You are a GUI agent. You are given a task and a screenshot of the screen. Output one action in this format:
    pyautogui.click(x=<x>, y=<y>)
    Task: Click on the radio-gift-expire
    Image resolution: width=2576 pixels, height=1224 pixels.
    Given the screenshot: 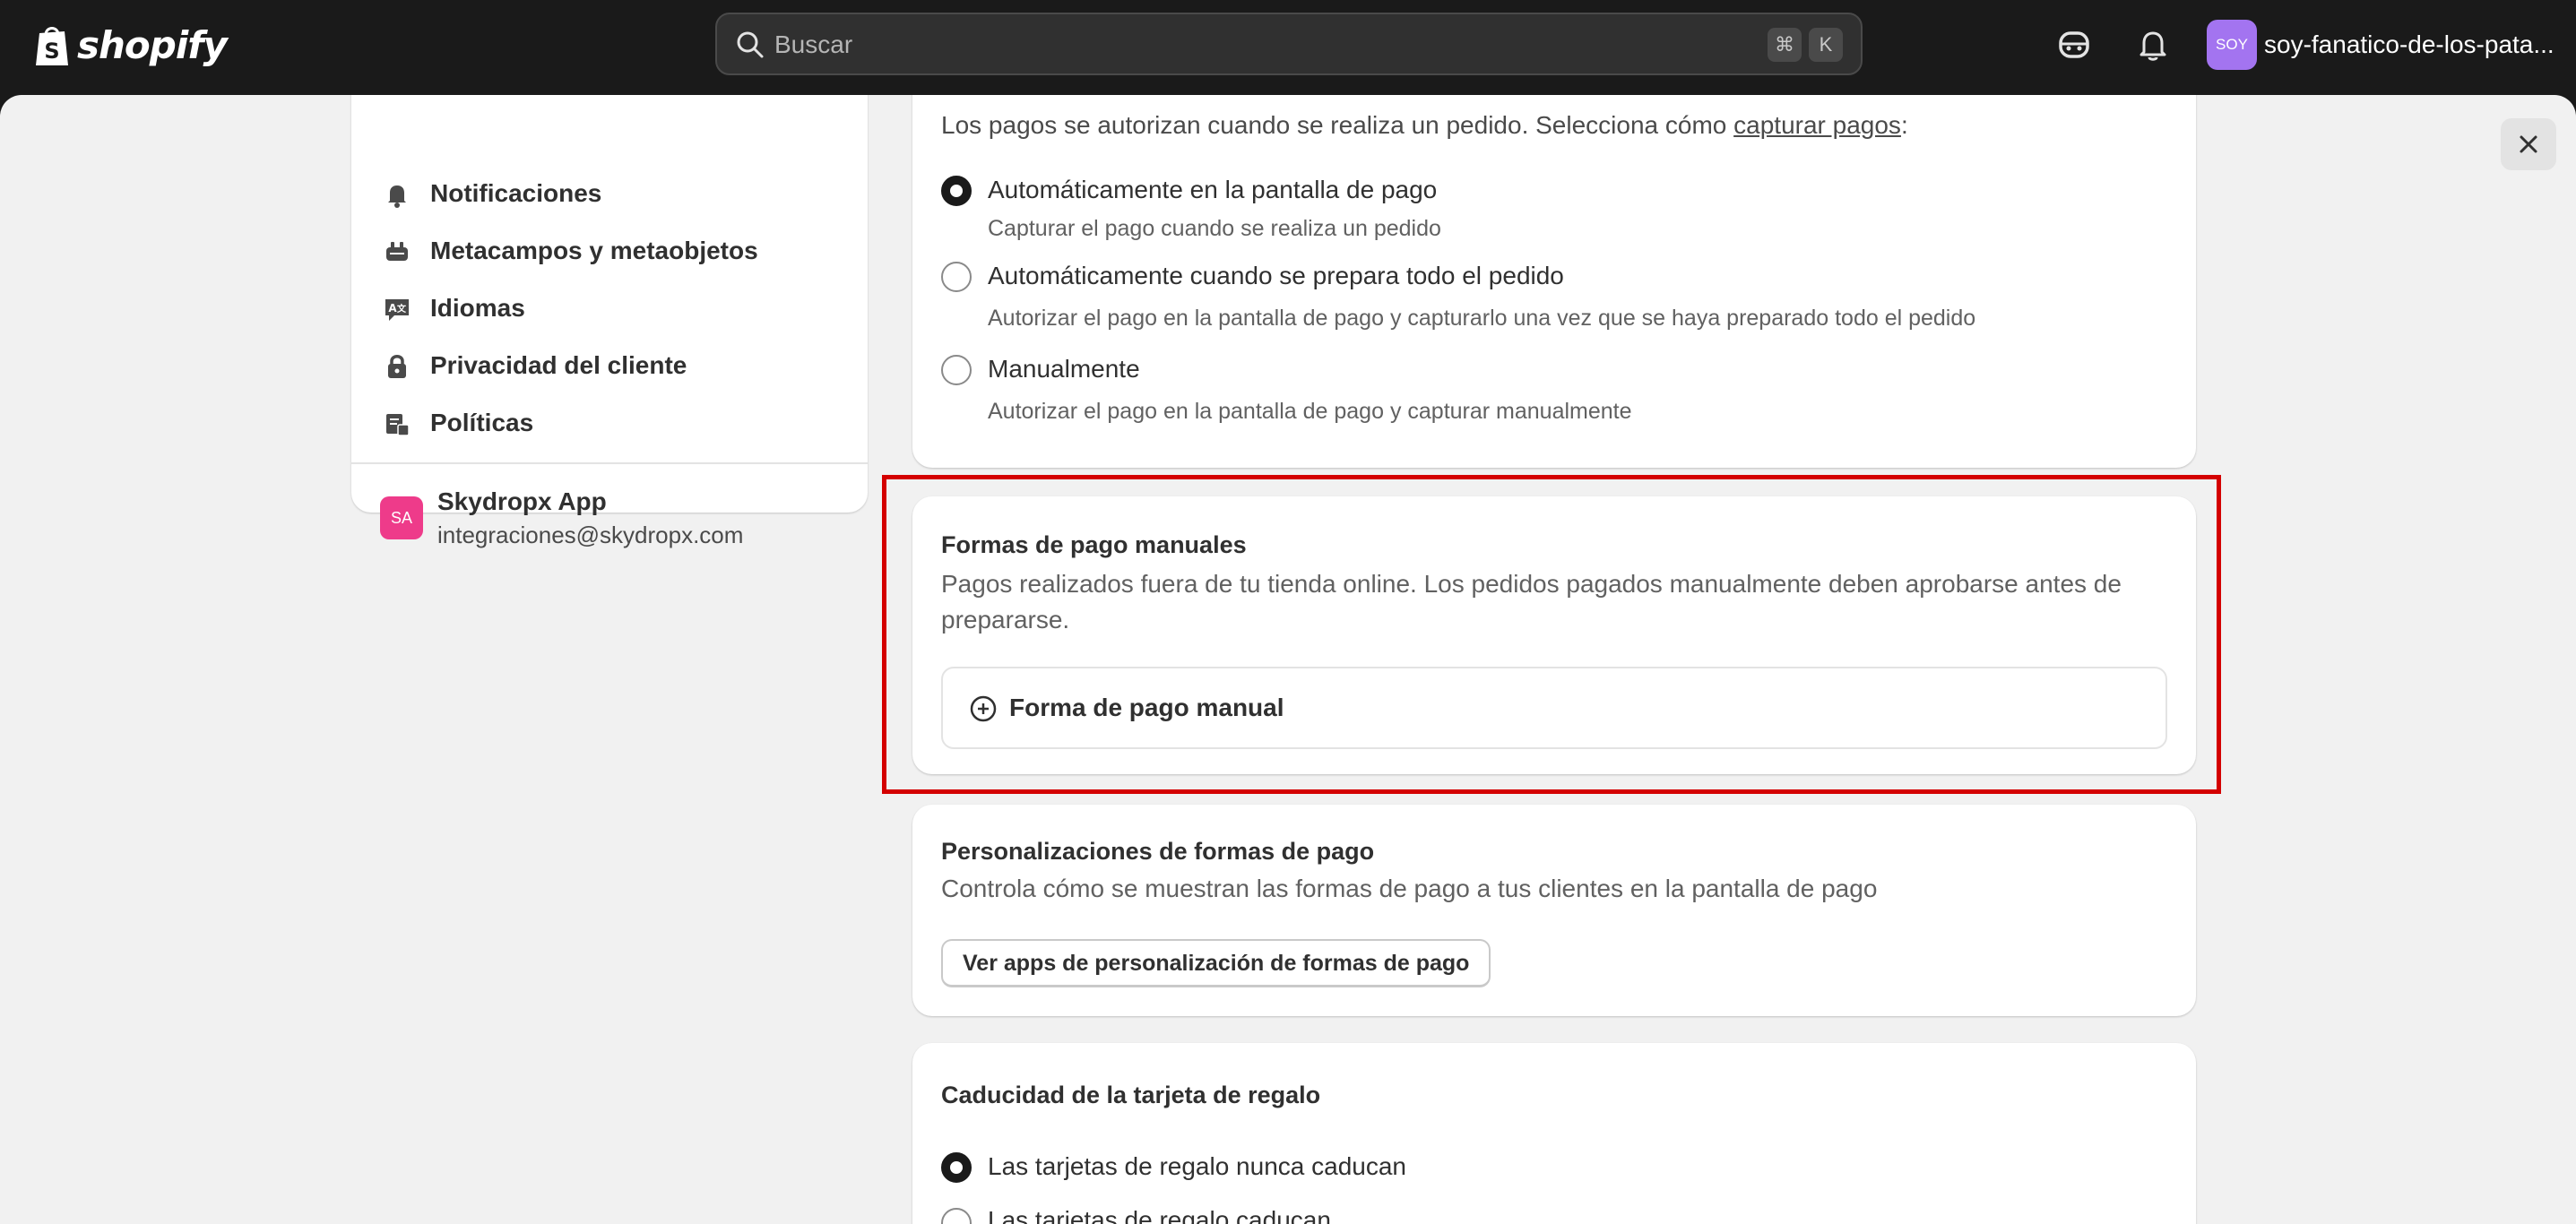 What is the action you would take?
    pyautogui.click(x=956, y=1216)
    